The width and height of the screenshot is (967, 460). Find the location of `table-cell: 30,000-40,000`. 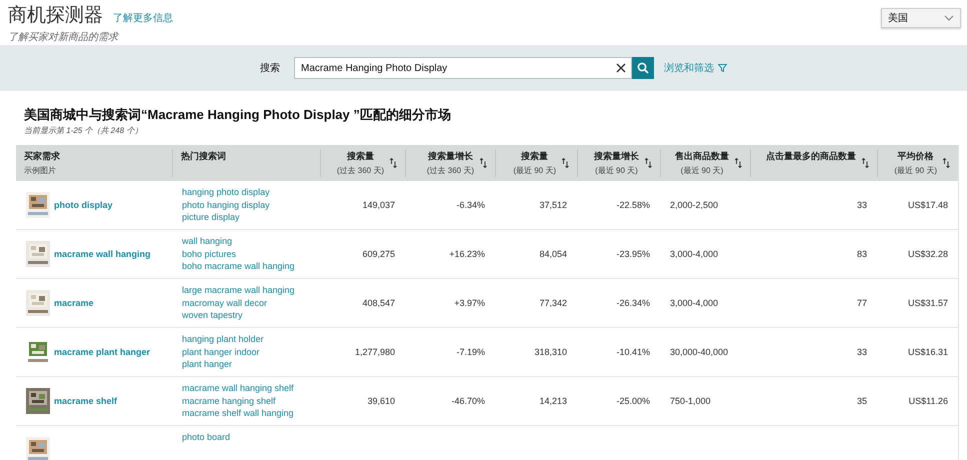

table-cell: 30,000-40,000 is located at coordinates (699, 352).